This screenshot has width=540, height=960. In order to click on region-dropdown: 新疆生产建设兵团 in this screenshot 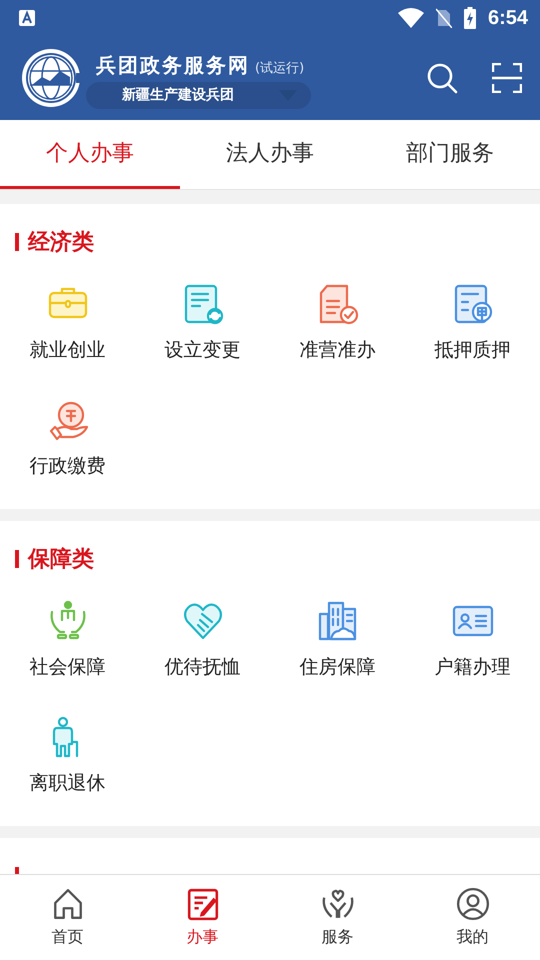, I will do `click(198, 95)`.